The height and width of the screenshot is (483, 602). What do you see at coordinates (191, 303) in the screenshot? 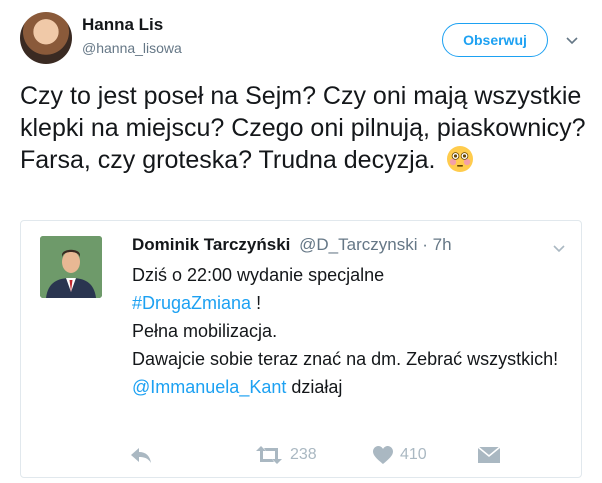
I see `hashtag-link: #DrugaZmiana` at bounding box center [191, 303].